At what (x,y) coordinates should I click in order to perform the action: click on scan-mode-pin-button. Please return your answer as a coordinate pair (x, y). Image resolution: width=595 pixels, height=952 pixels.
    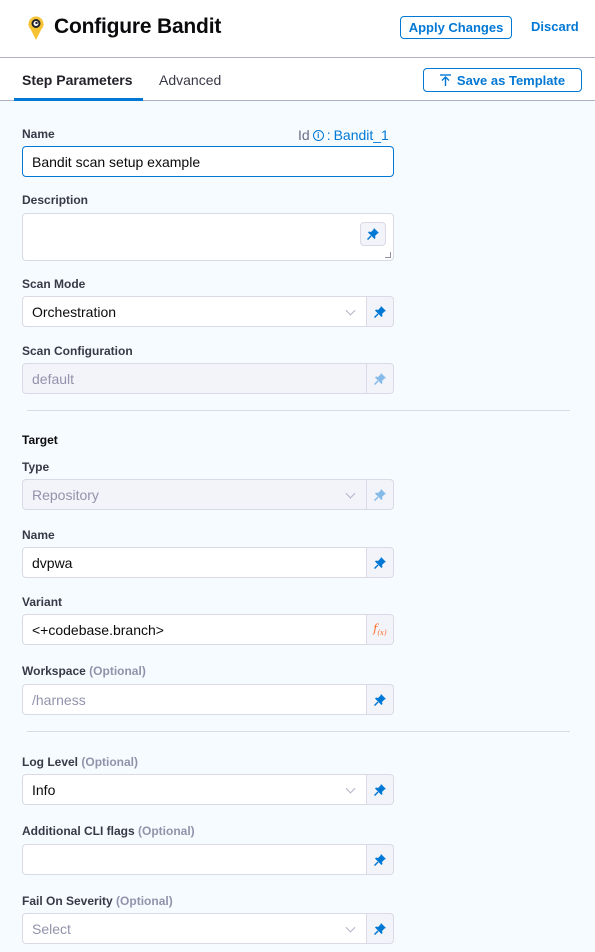
    Looking at the image, I should click on (380, 311).